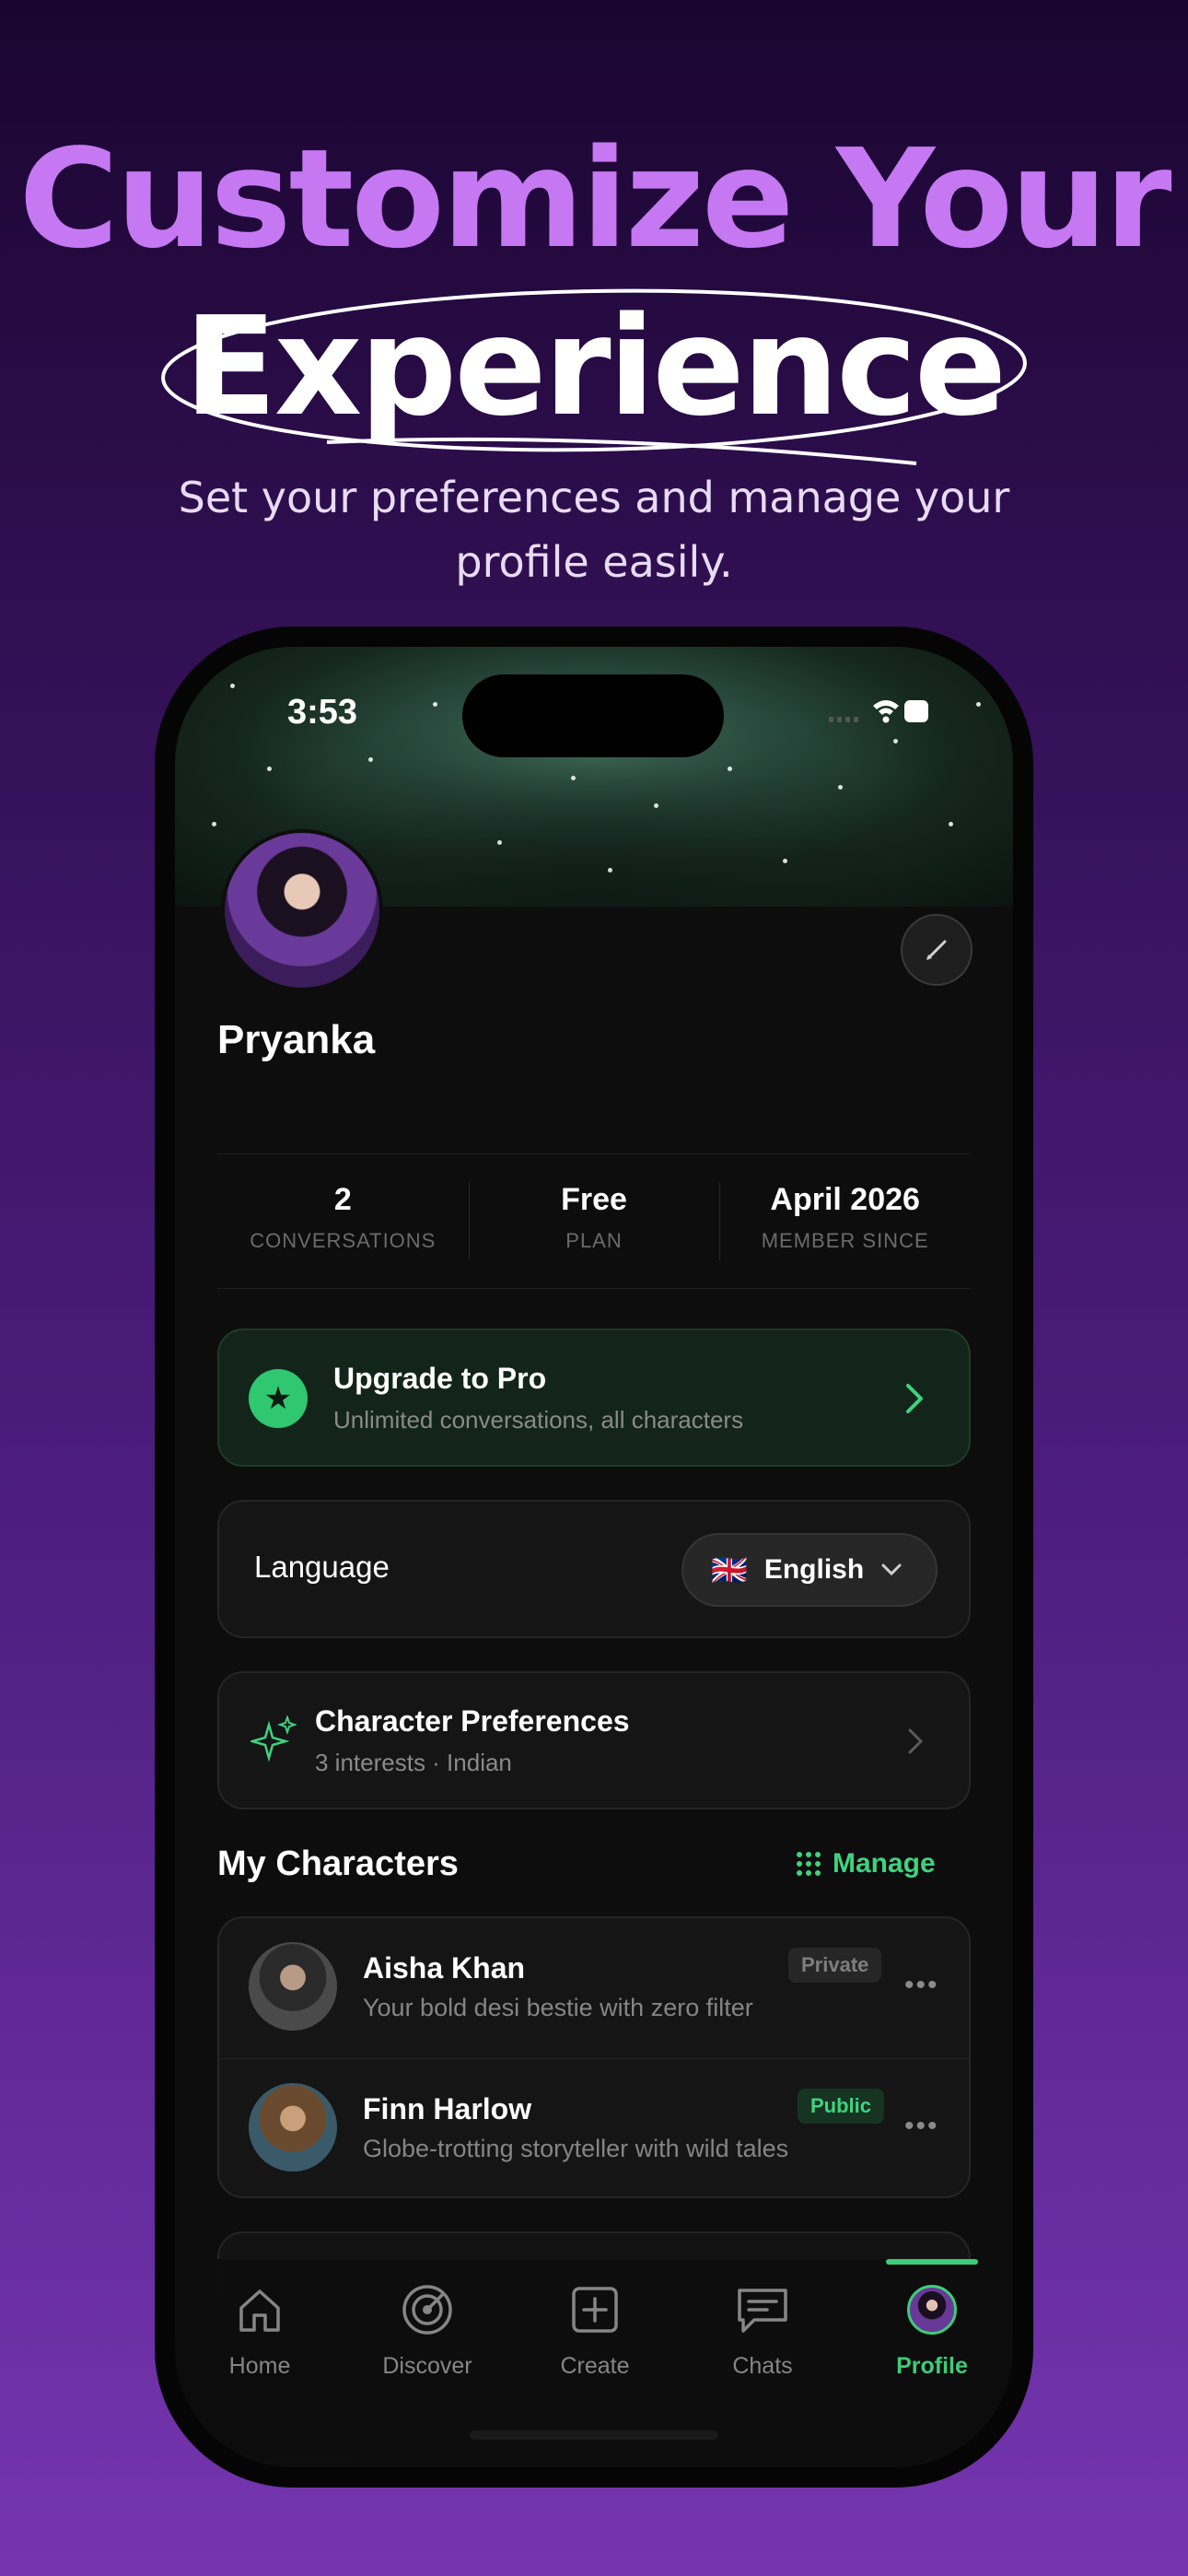 Image resolution: width=1188 pixels, height=2576 pixels. I want to click on manage-characters-button: Manage, so click(866, 1863).